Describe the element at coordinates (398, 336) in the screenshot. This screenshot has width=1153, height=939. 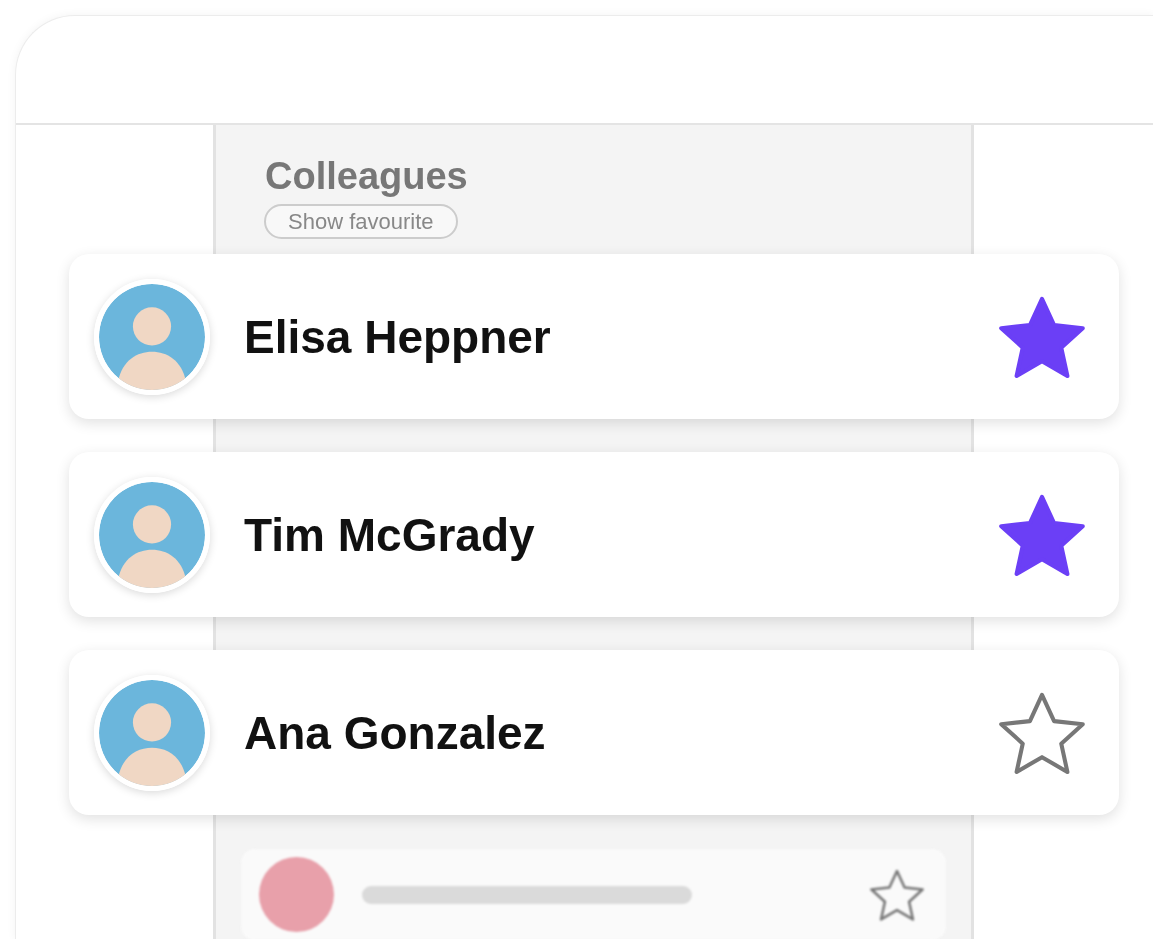
I see `contact-name: Elisa Heppner` at that location.